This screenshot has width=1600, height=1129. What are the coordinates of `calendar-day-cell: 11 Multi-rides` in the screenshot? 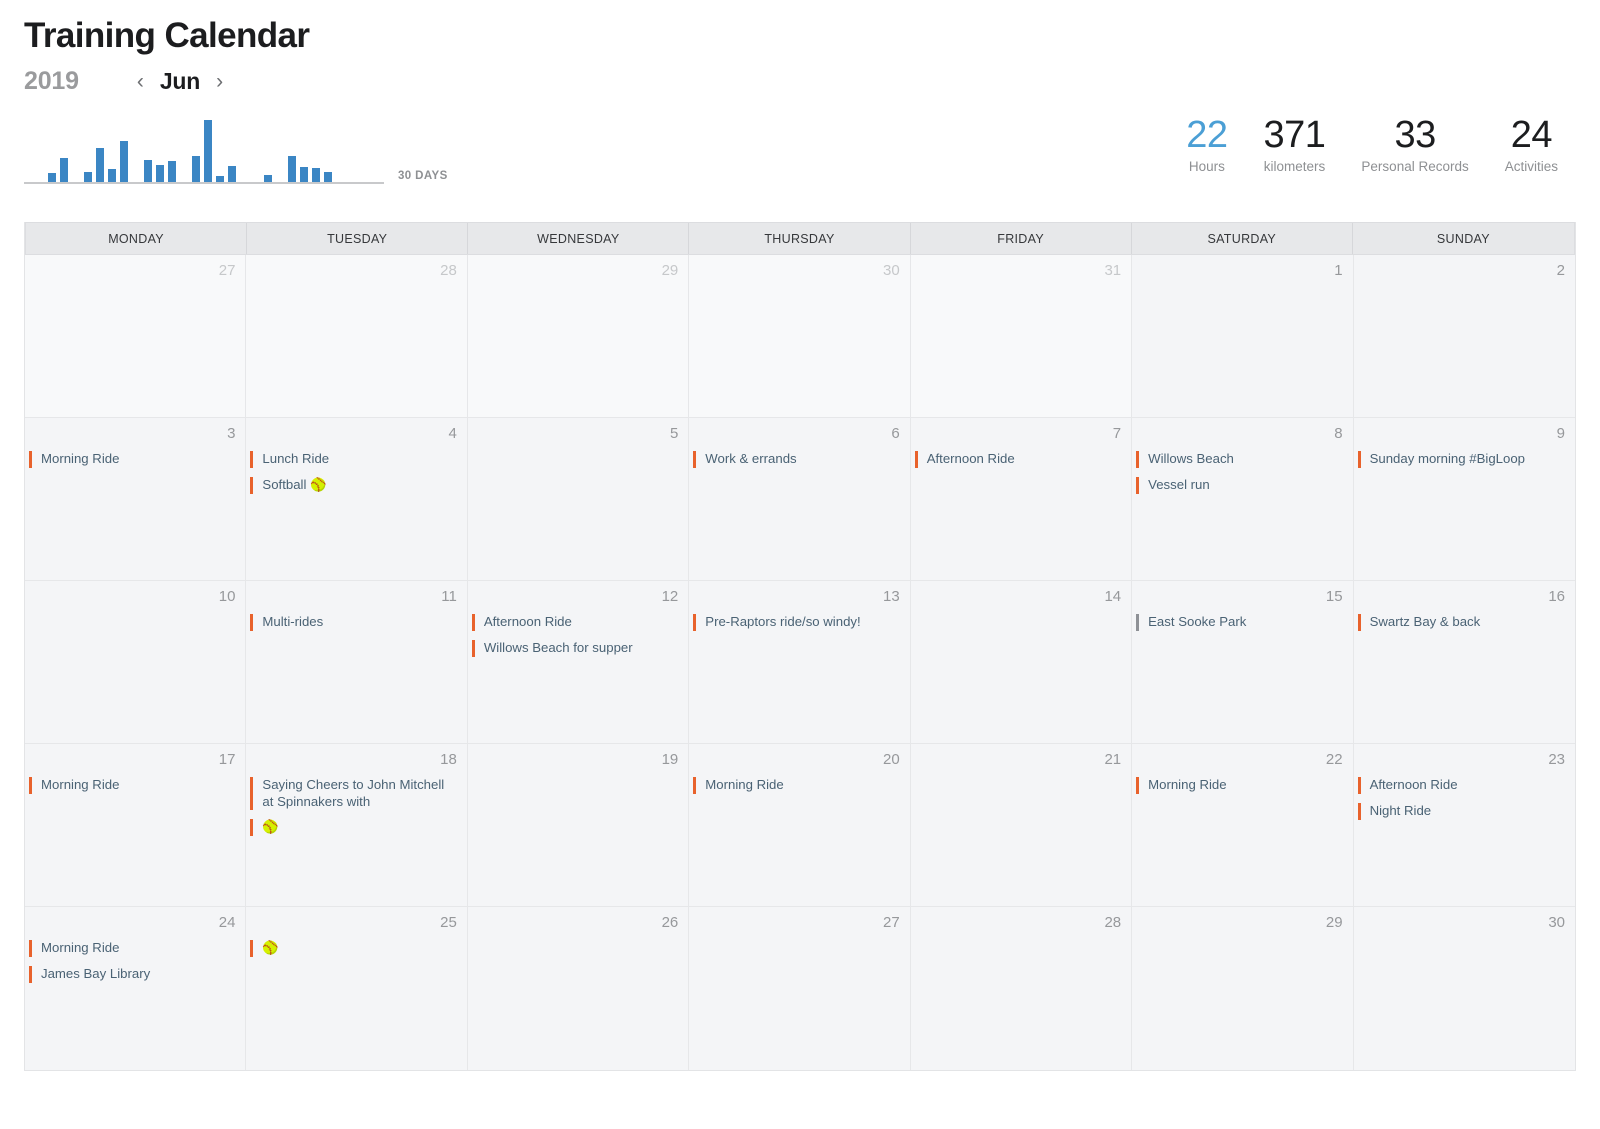 It's located at (357, 662).